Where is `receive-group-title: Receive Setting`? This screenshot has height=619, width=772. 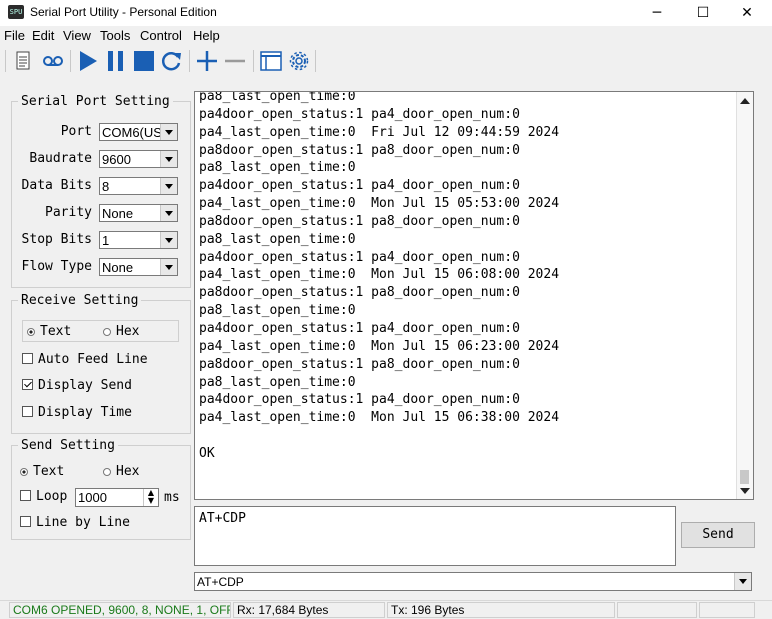 receive-group-title: Receive Setting is located at coordinates (80, 300).